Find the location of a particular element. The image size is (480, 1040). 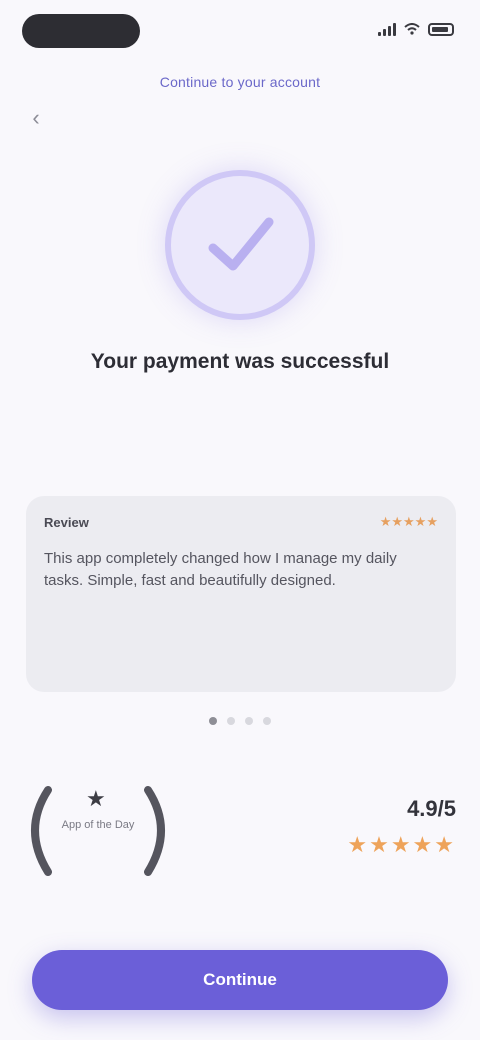

status-icons is located at coordinates (416, 29).